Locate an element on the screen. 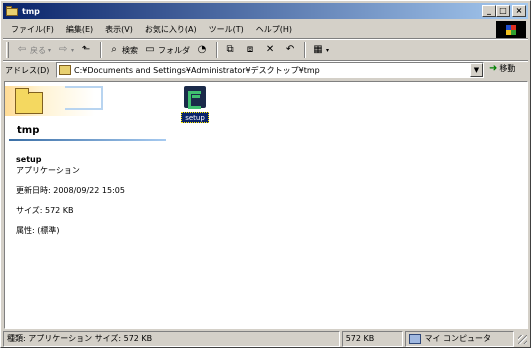  selected-attributes: 属性: (標準) is located at coordinates (38, 230).